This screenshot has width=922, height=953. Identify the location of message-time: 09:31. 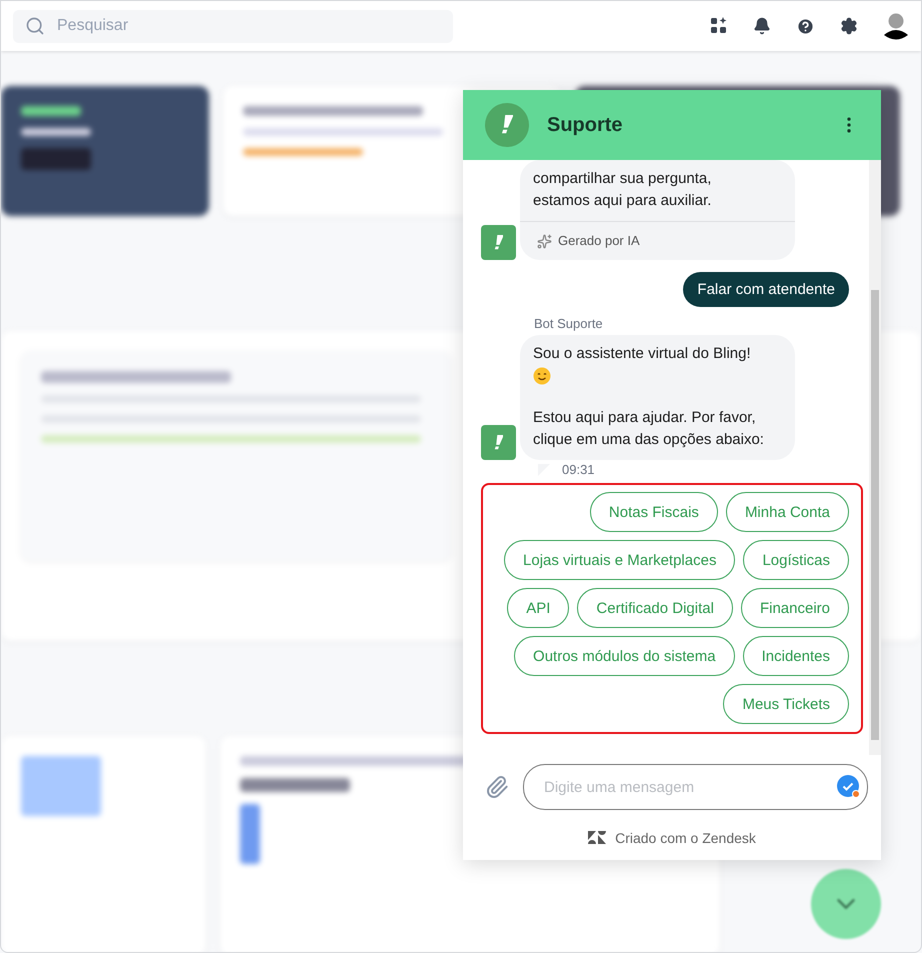
(578, 469).